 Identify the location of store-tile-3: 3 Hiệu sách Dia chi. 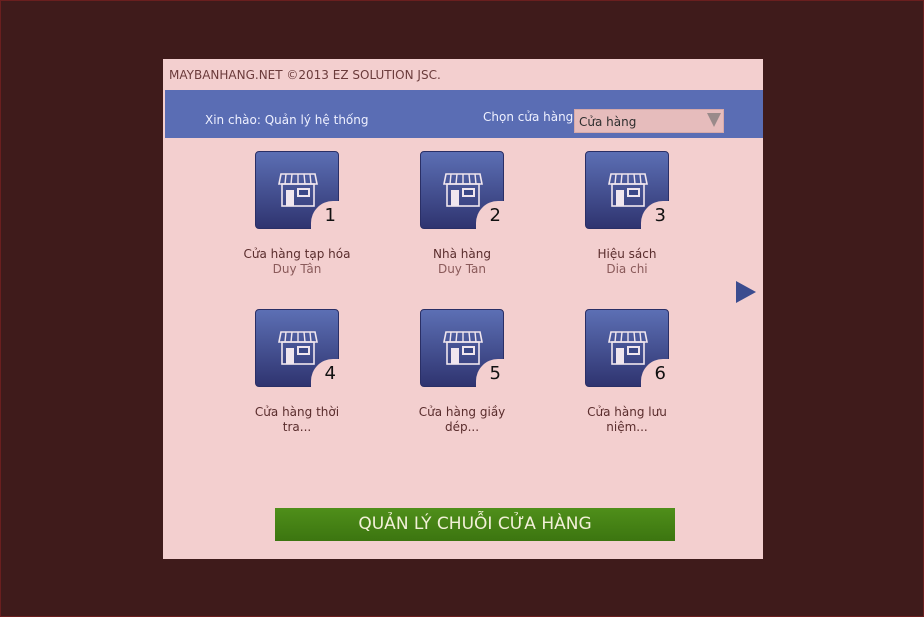
(627, 214).